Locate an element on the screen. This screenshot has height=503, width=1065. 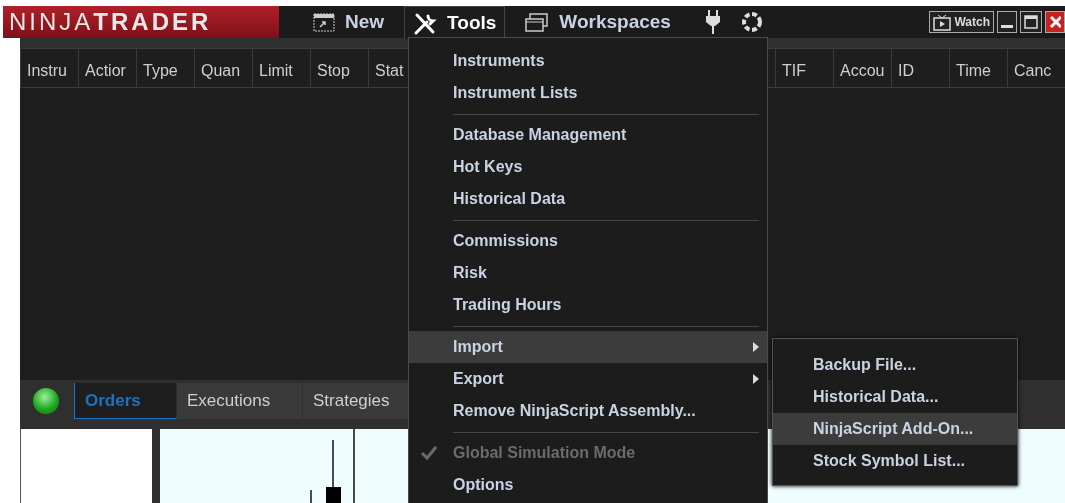
minimize-icon is located at coordinates (1007, 26).